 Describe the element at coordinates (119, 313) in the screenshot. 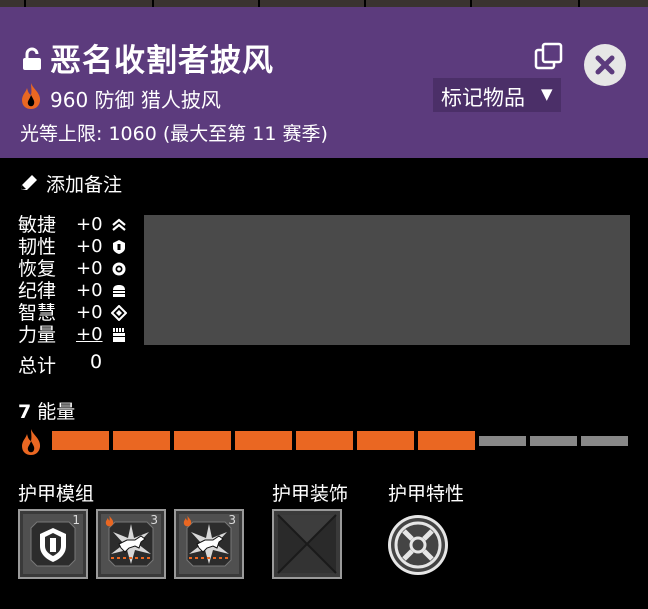

I see `intellect-icon` at that location.